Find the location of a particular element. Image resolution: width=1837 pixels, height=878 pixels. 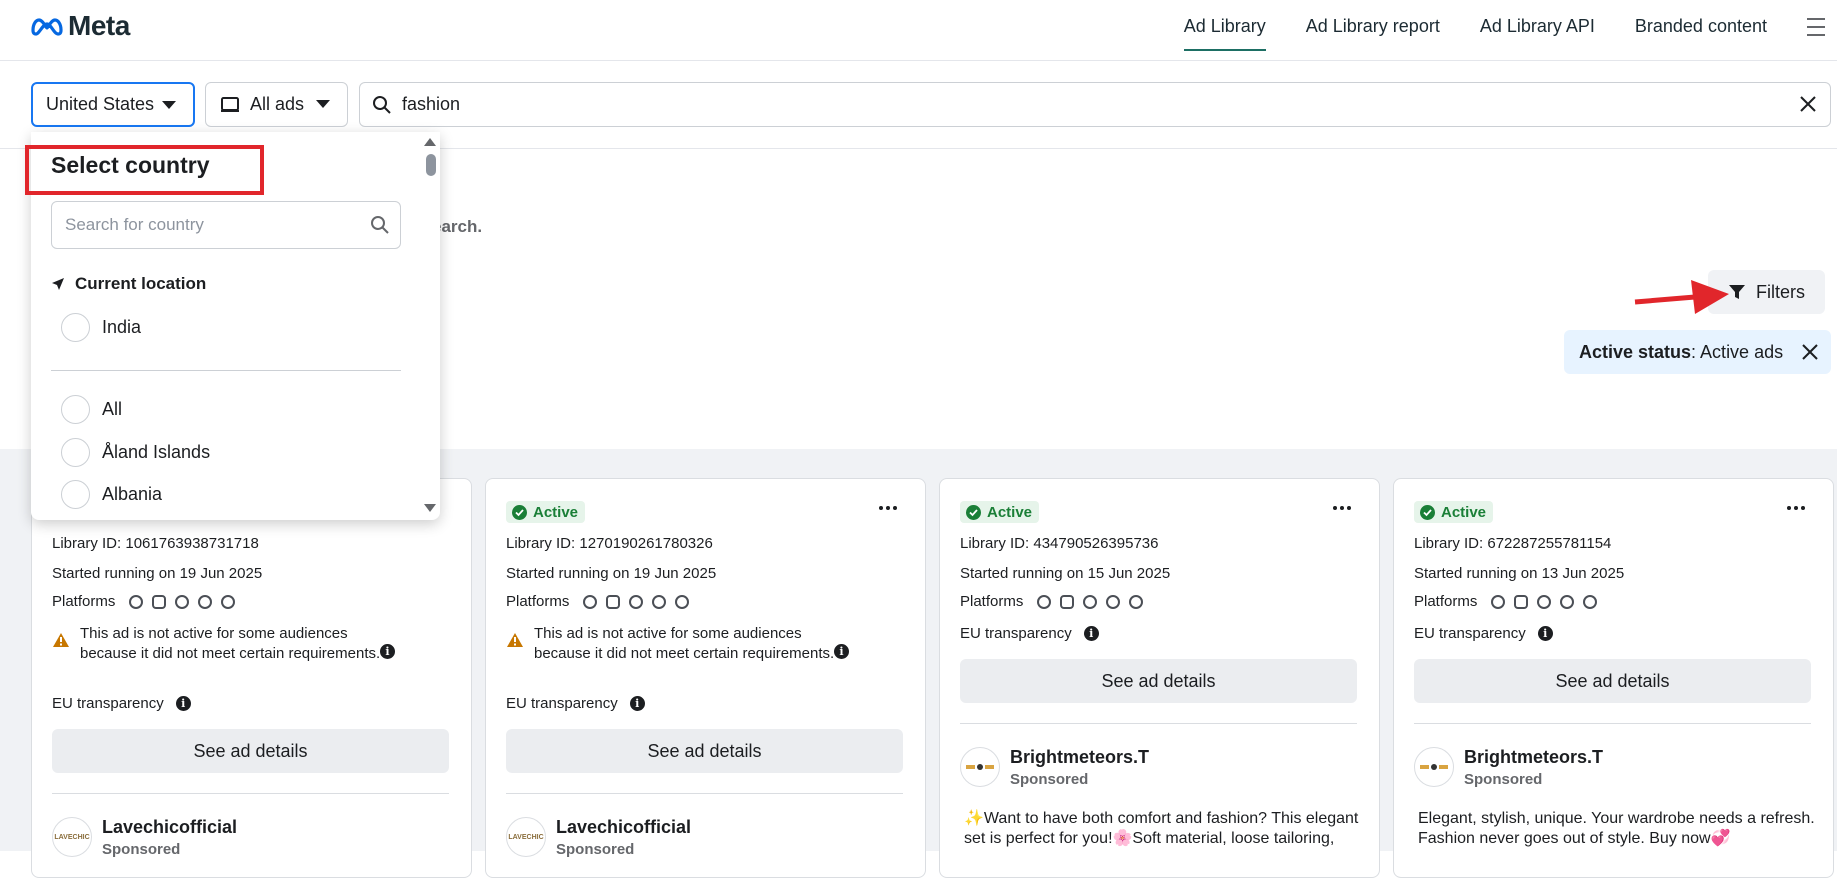

search-input: fashion is located at coordinates (1095, 104).